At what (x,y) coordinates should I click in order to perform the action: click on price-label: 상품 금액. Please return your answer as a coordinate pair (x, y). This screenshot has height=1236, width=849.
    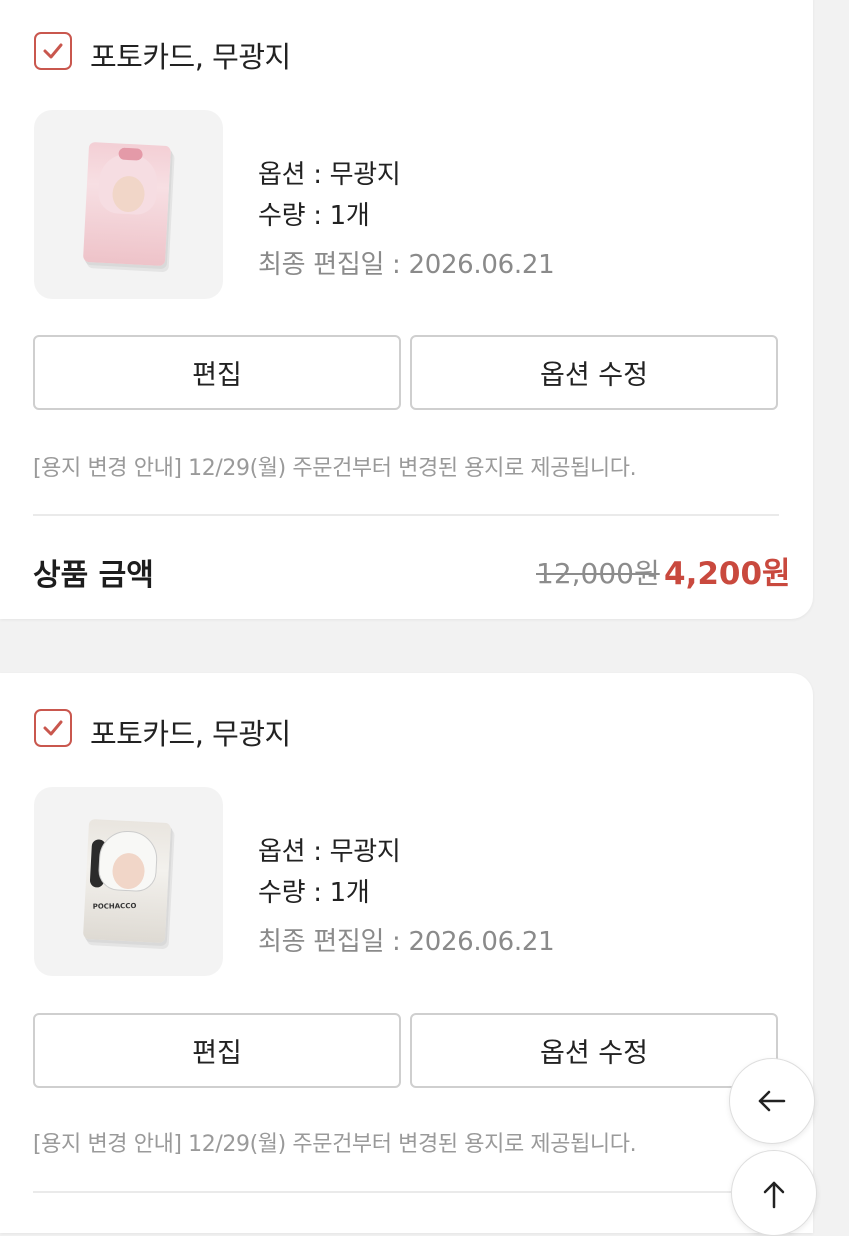
    Looking at the image, I should click on (93, 575).